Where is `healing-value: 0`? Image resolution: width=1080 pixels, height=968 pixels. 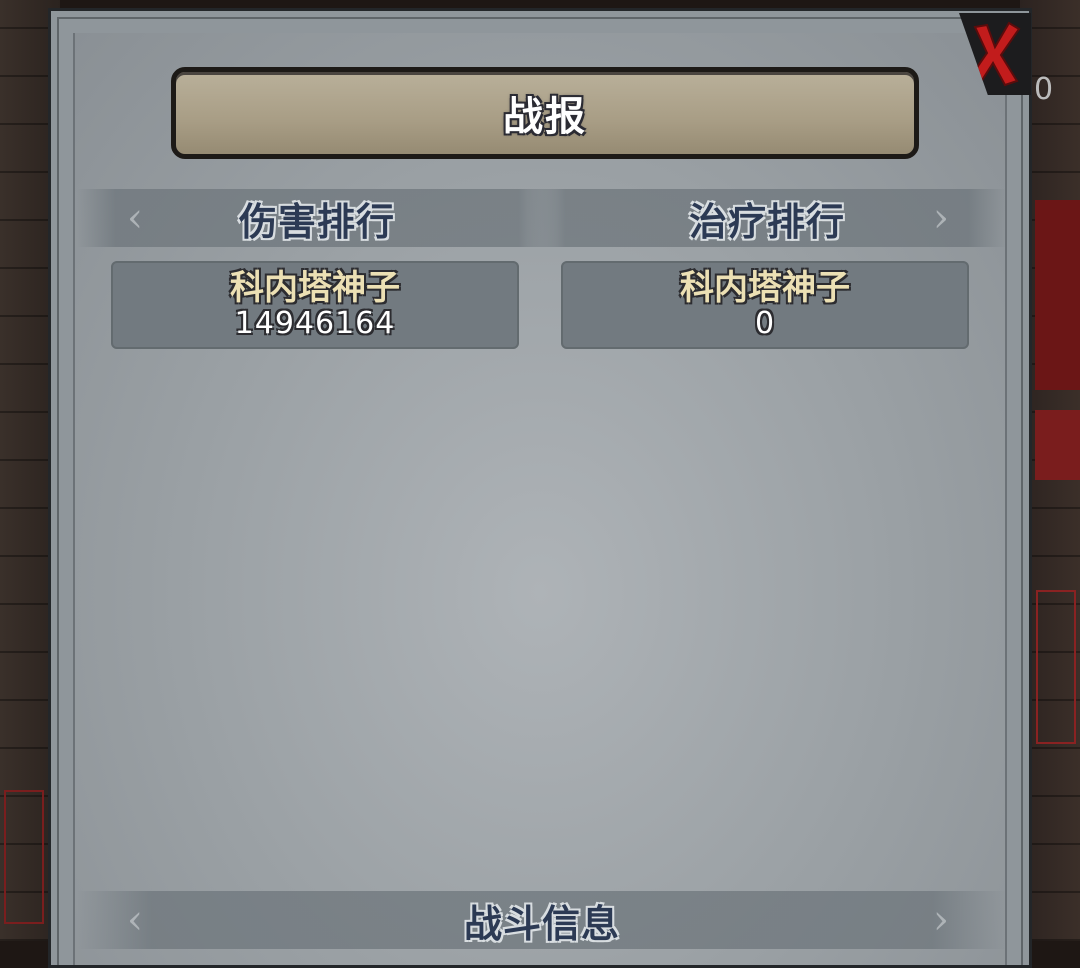
healing-value: 0 is located at coordinates (765, 323).